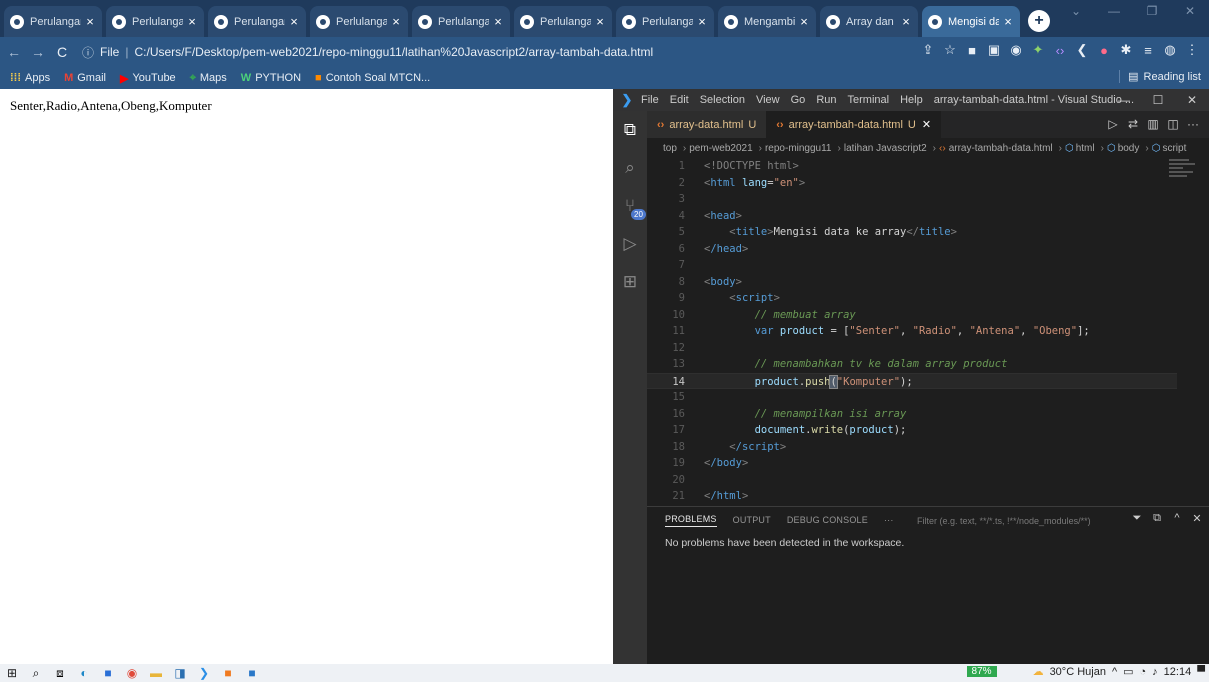  Describe the element at coordinates (1197, 518) in the screenshot. I see `close-panel-icon: ✕` at that location.